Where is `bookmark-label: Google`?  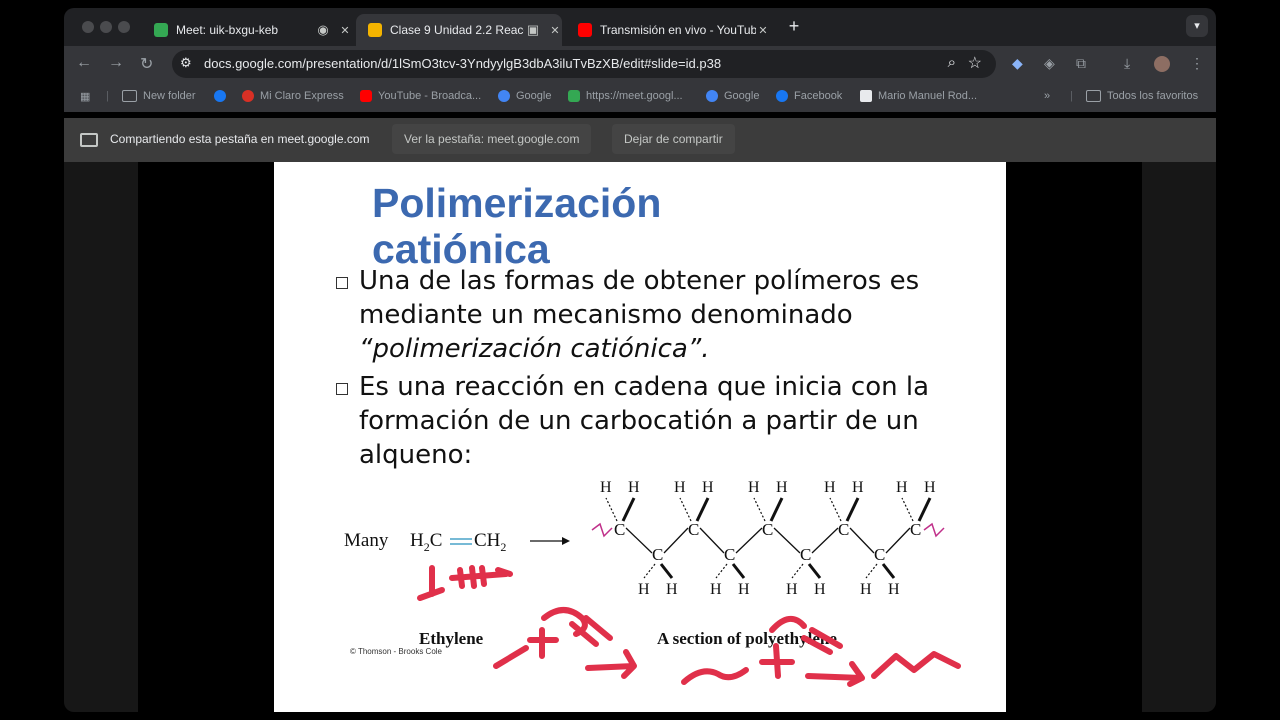 bookmark-label: Google is located at coordinates (534, 96).